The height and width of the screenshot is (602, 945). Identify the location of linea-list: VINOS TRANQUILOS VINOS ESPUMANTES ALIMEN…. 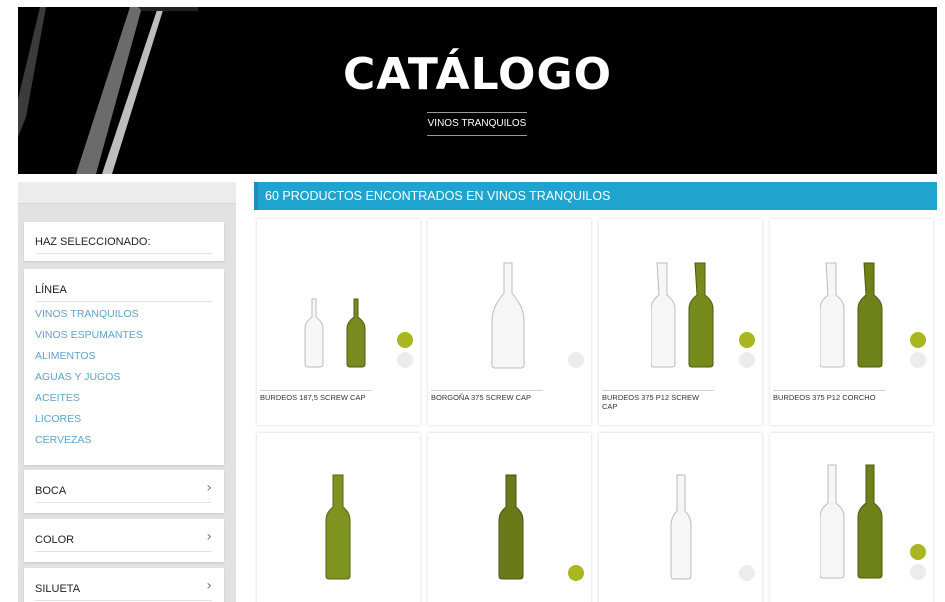
(89, 380).